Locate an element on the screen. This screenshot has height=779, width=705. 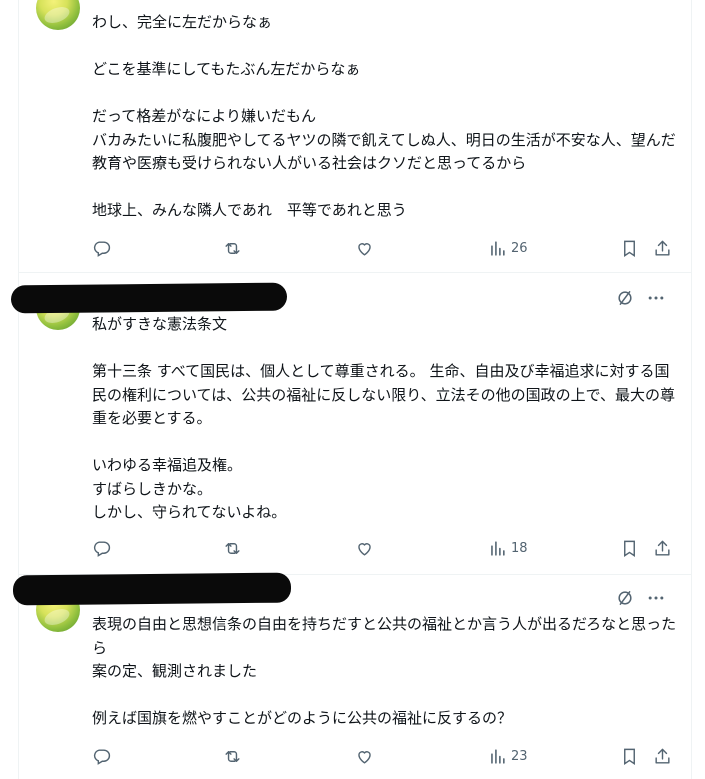
views-button: 18 is located at coordinates (508, 548).